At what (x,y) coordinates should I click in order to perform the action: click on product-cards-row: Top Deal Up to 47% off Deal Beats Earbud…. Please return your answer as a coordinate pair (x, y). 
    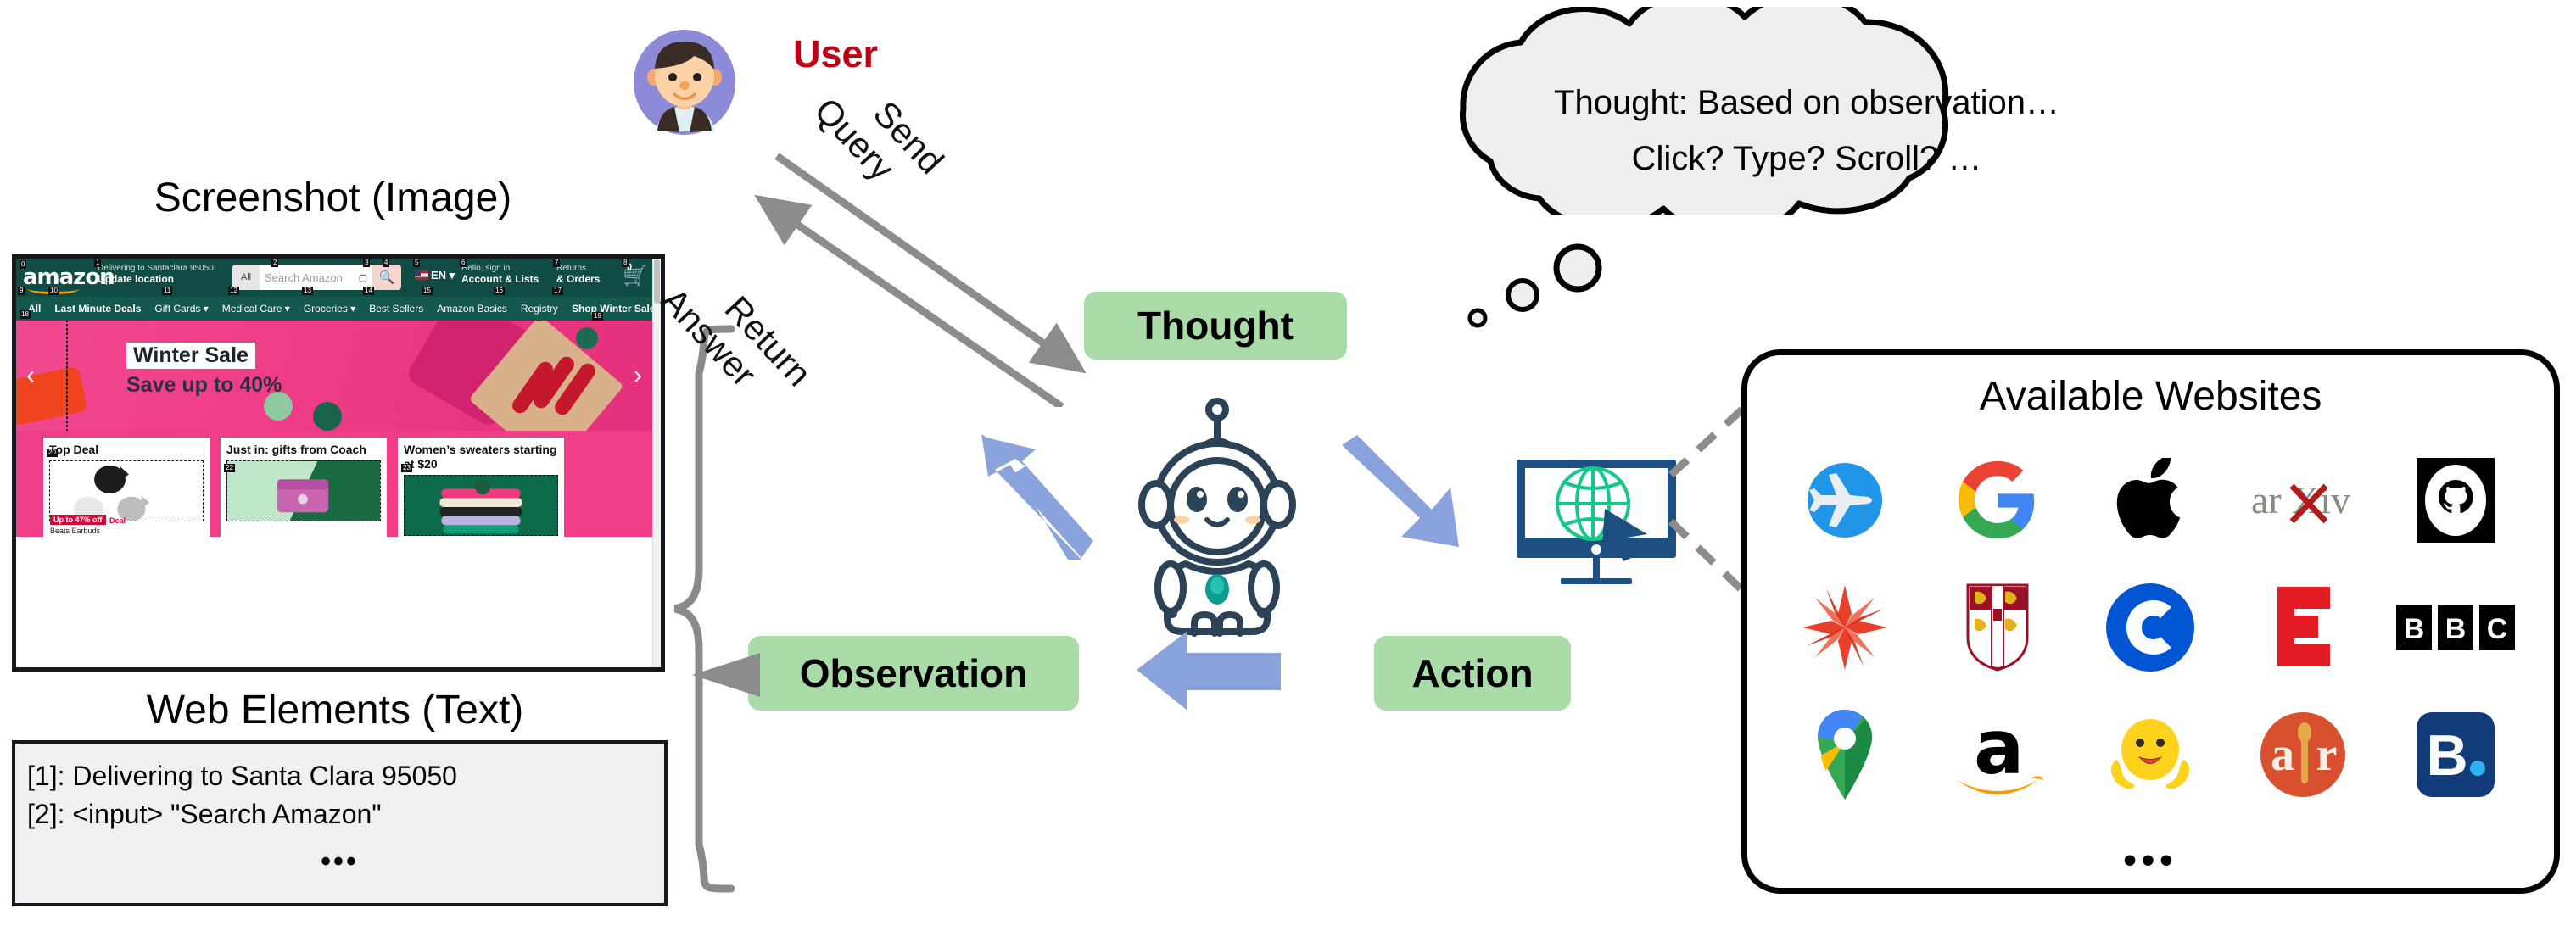
    Looking at the image, I should click on (338, 484).